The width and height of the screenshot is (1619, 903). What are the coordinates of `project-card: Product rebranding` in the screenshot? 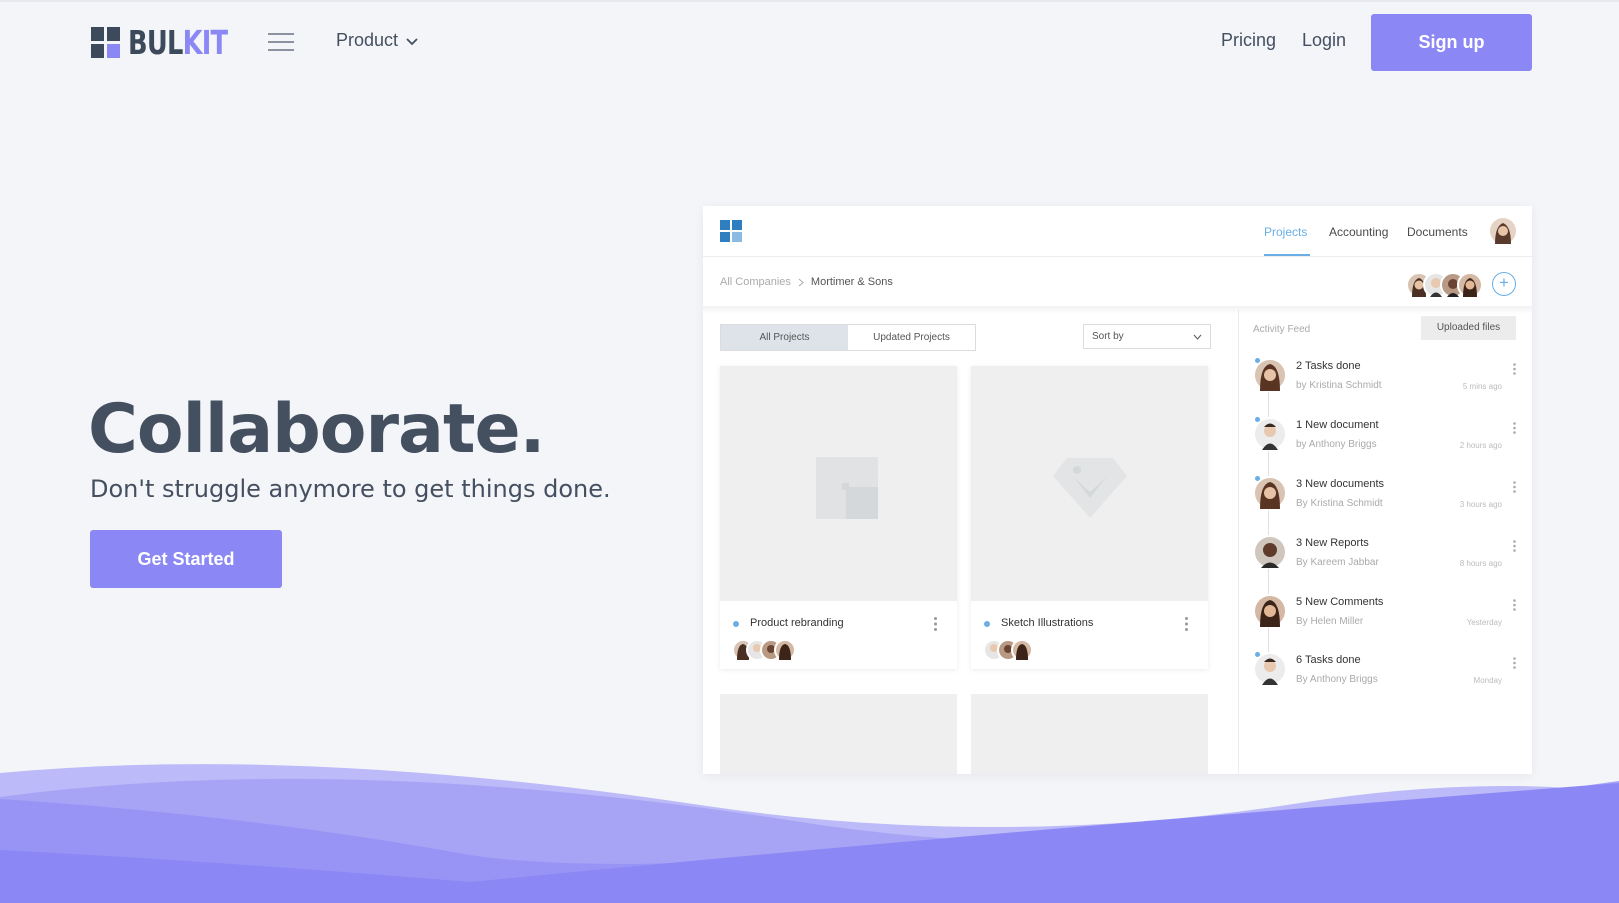 It's located at (838, 517).